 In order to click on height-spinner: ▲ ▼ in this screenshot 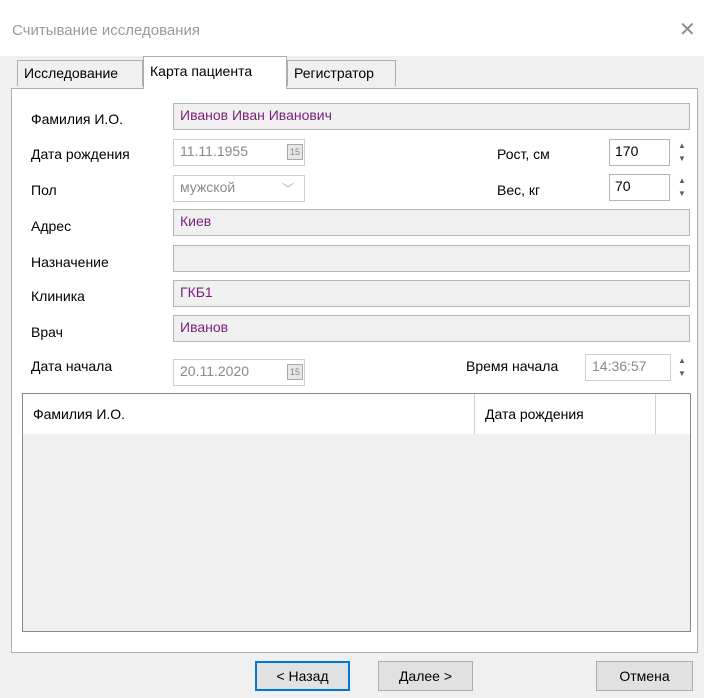, I will do `click(682, 152)`.